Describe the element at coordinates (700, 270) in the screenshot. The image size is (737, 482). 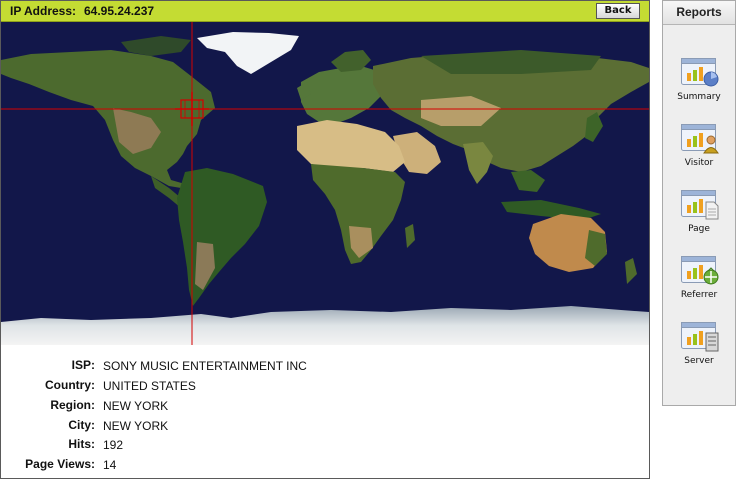
I see `referrer-chart-icon` at that location.